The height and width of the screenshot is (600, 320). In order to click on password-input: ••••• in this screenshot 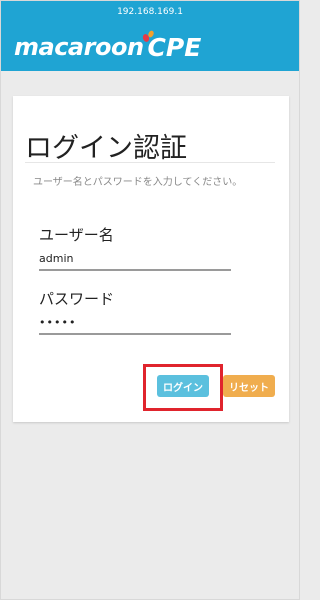, I will do `click(57, 322)`.